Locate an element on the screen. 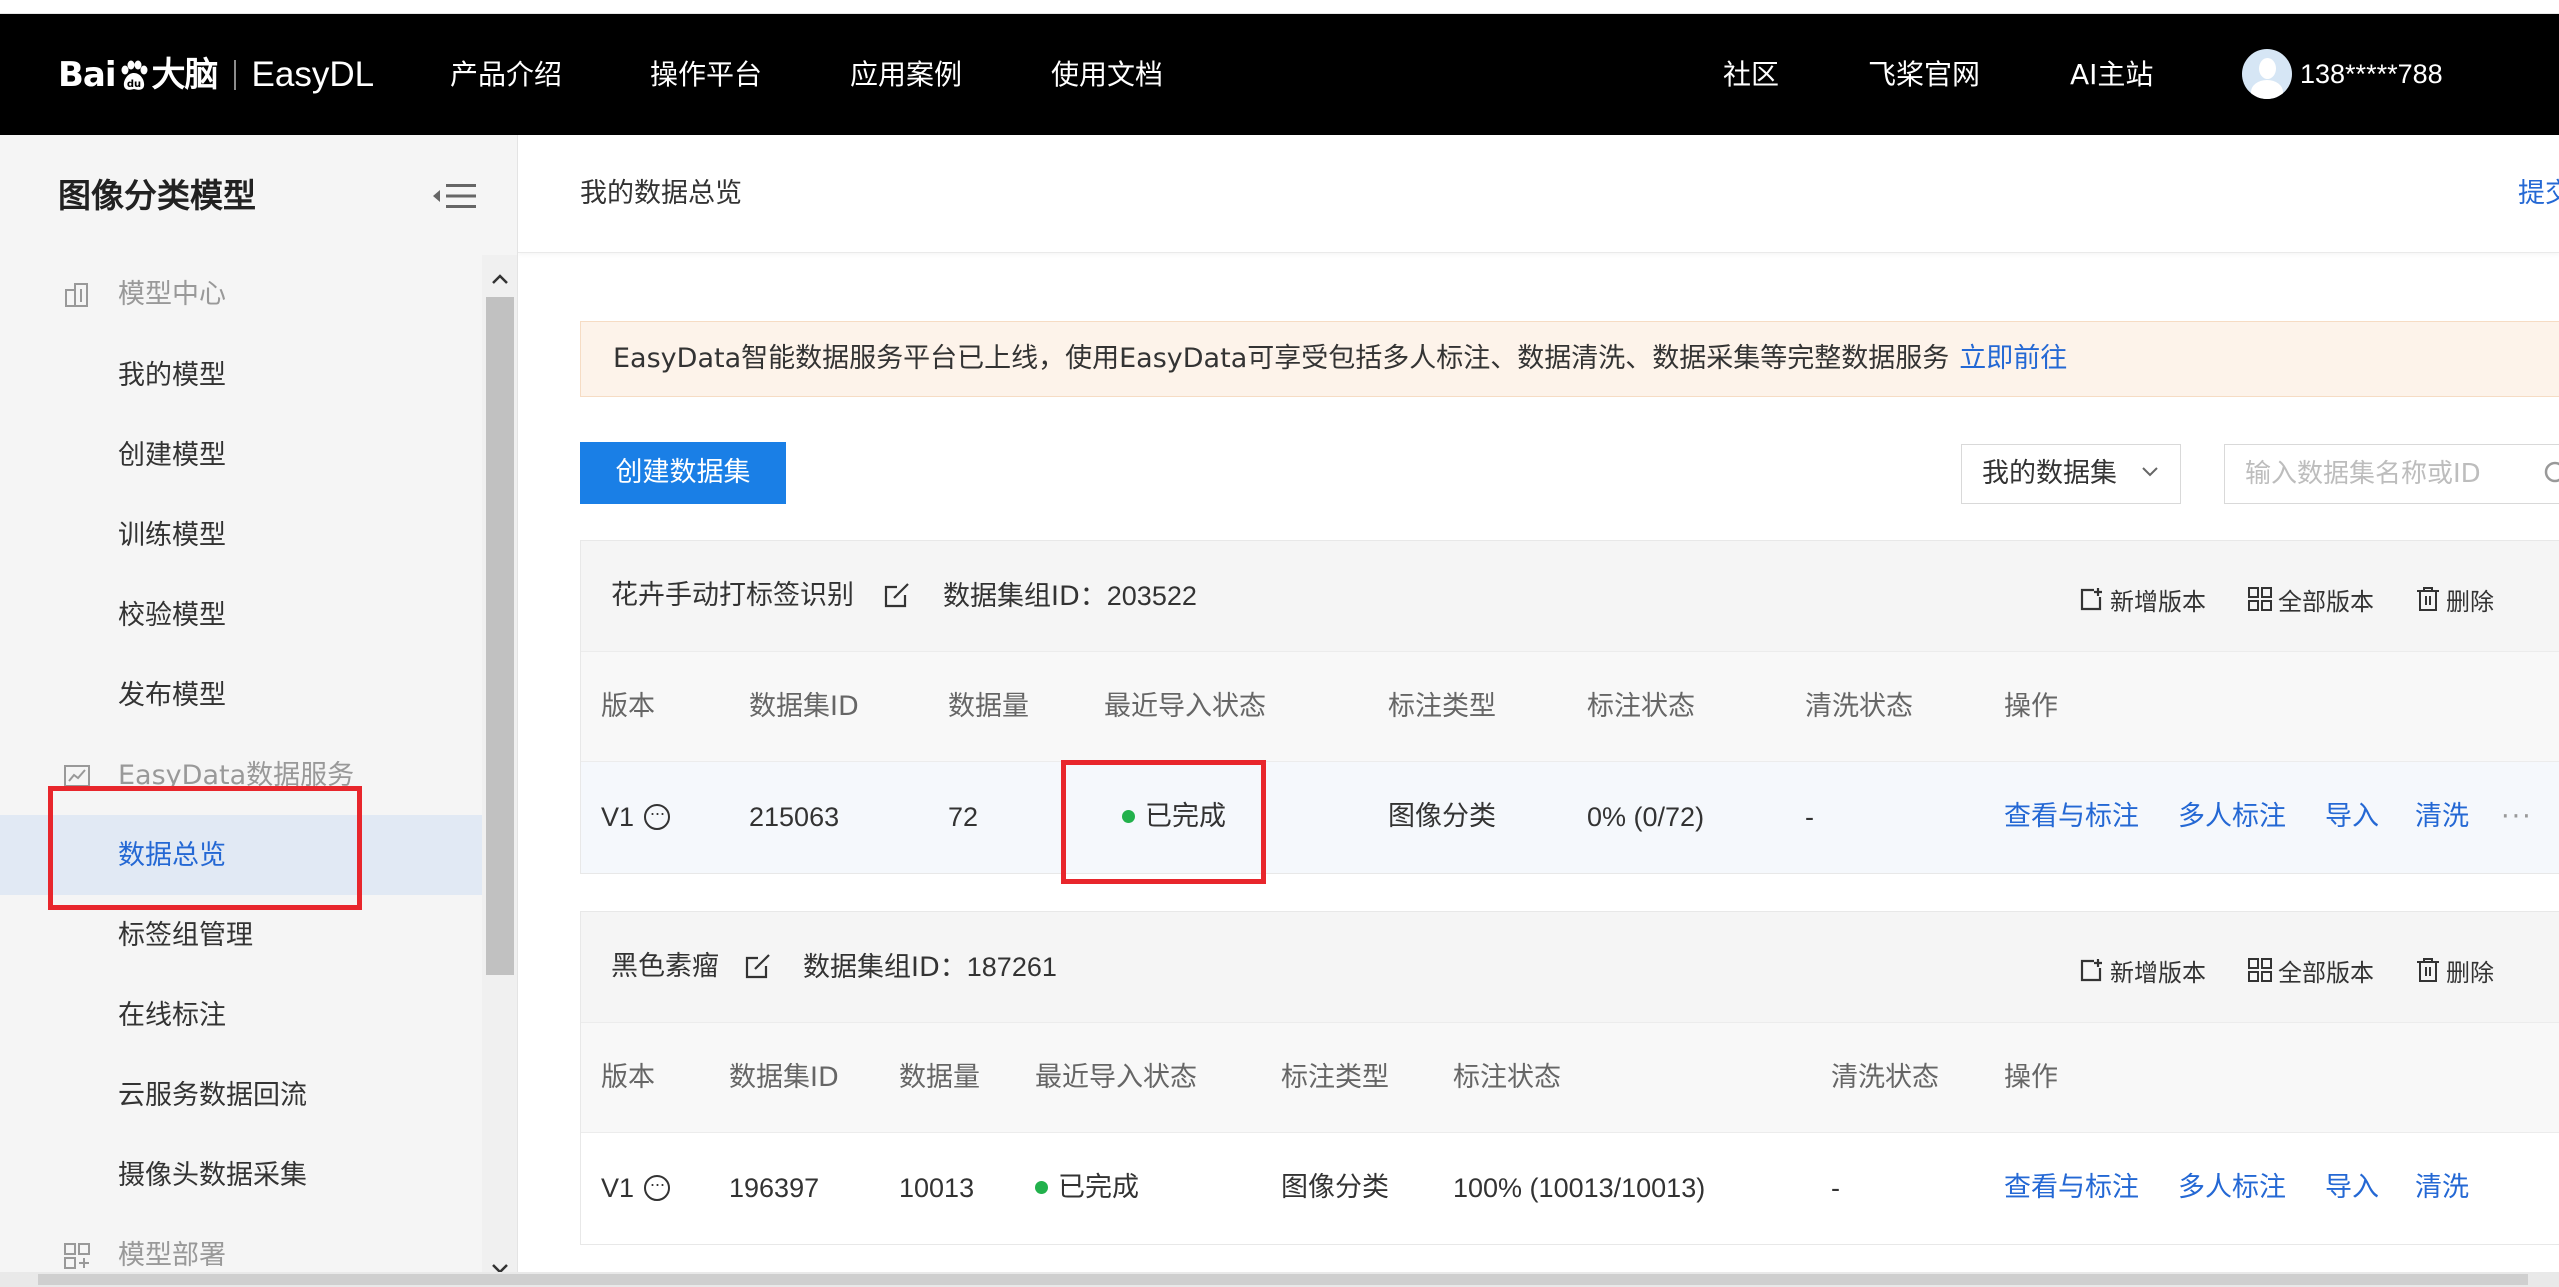 The image size is (2559, 1287). nav-ai-main: AI主站 is located at coordinates (2111, 75).